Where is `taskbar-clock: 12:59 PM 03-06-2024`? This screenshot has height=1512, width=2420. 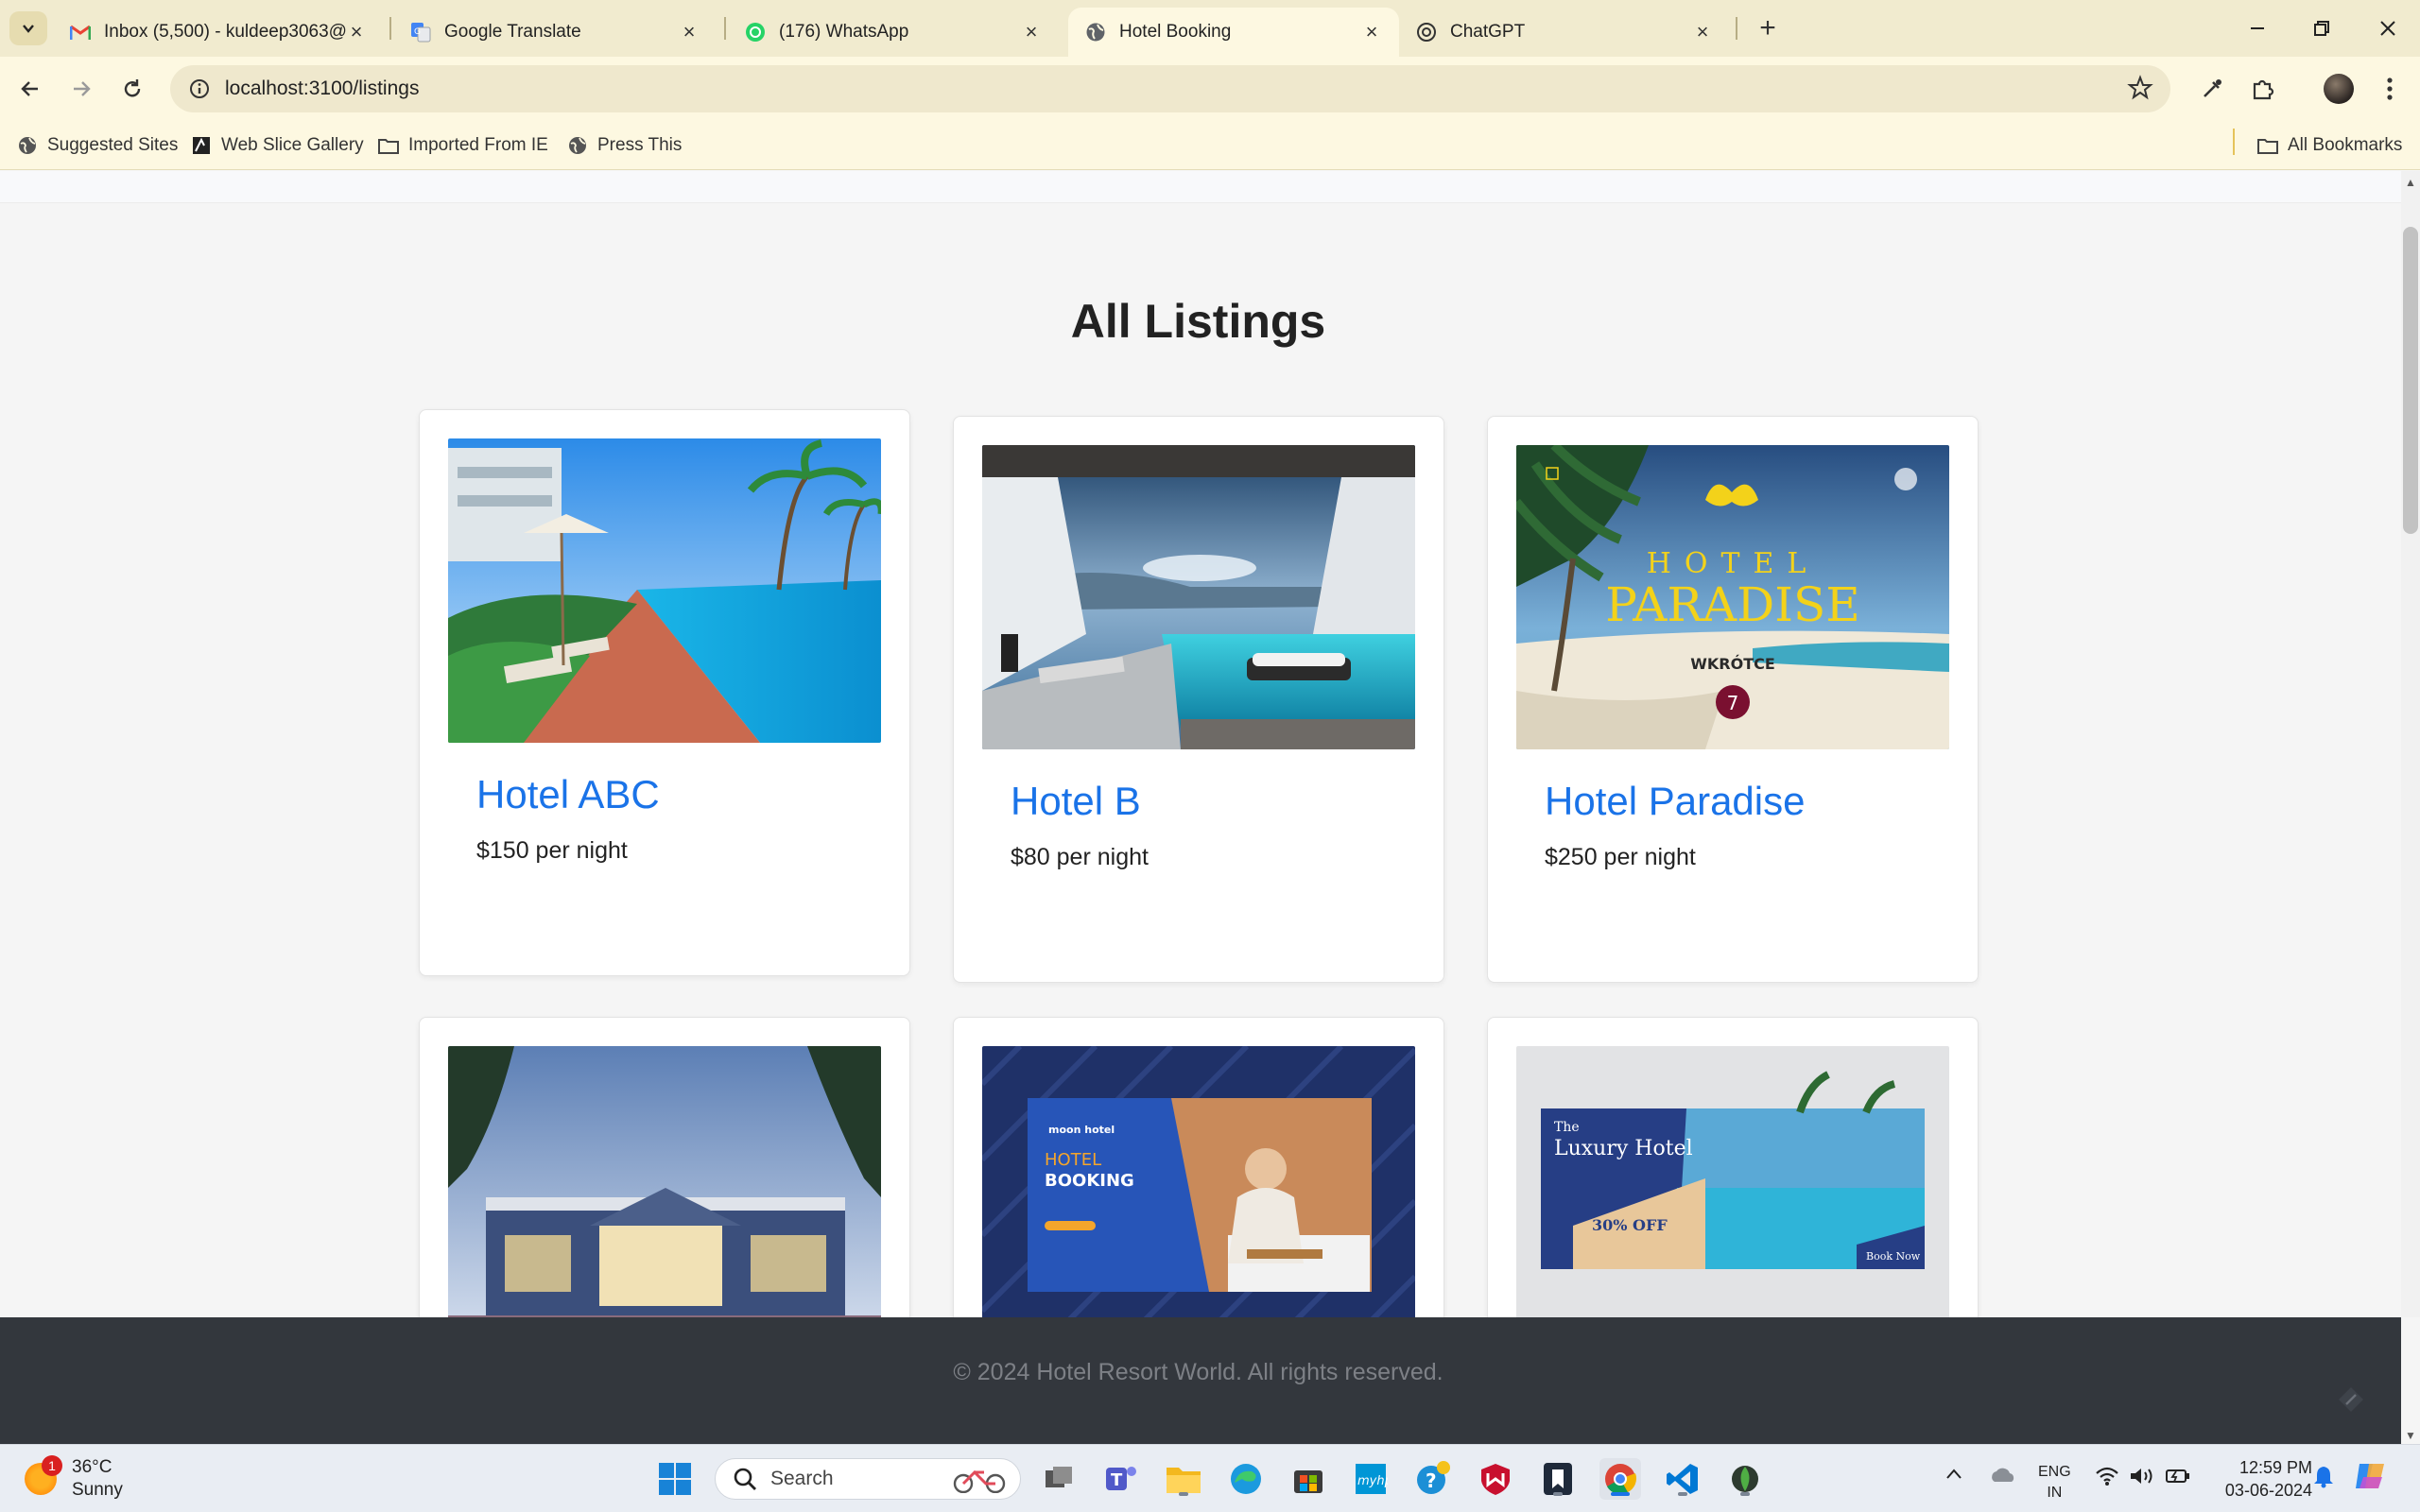
taskbar-clock: 12:59 PM 03-06-2024 is located at coordinates (2260, 1479).